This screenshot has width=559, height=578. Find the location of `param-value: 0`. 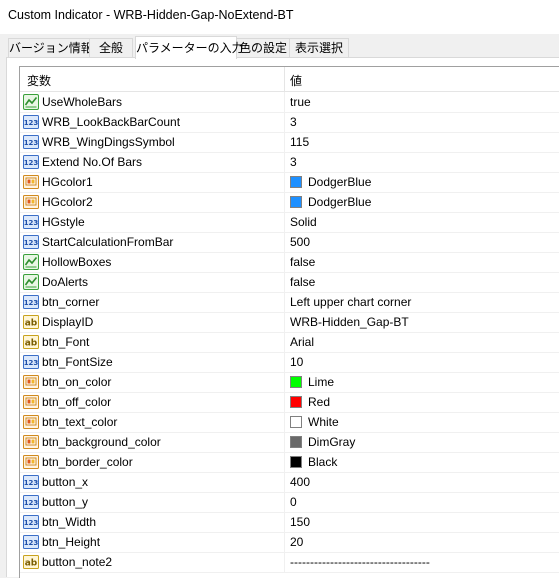

param-value: 0 is located at coordinates (293, 502).